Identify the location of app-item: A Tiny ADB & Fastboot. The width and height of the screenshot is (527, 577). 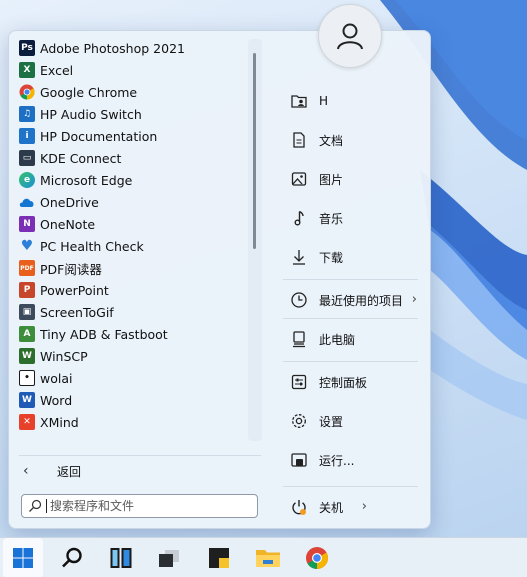
(132, 334).